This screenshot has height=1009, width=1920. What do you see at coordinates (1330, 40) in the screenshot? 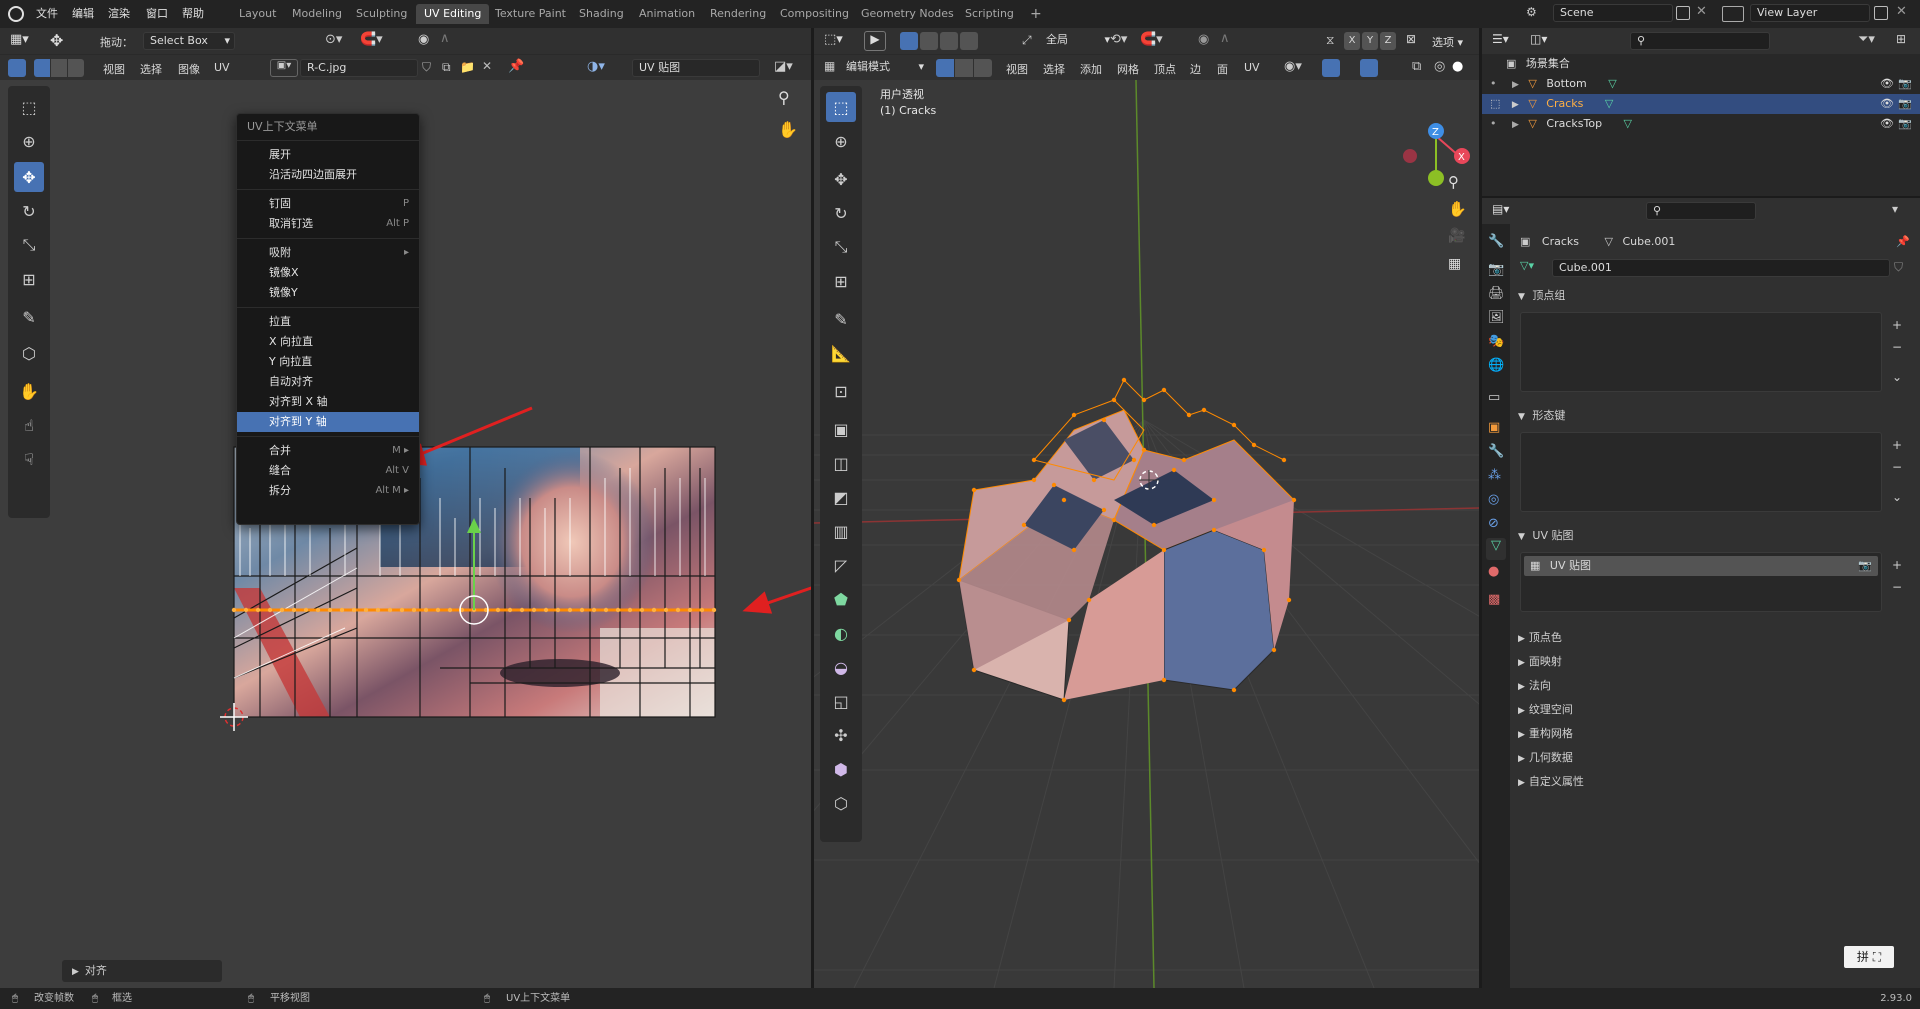
I see `mirror-icon: ⧖` at bounding box center [1330, 40].